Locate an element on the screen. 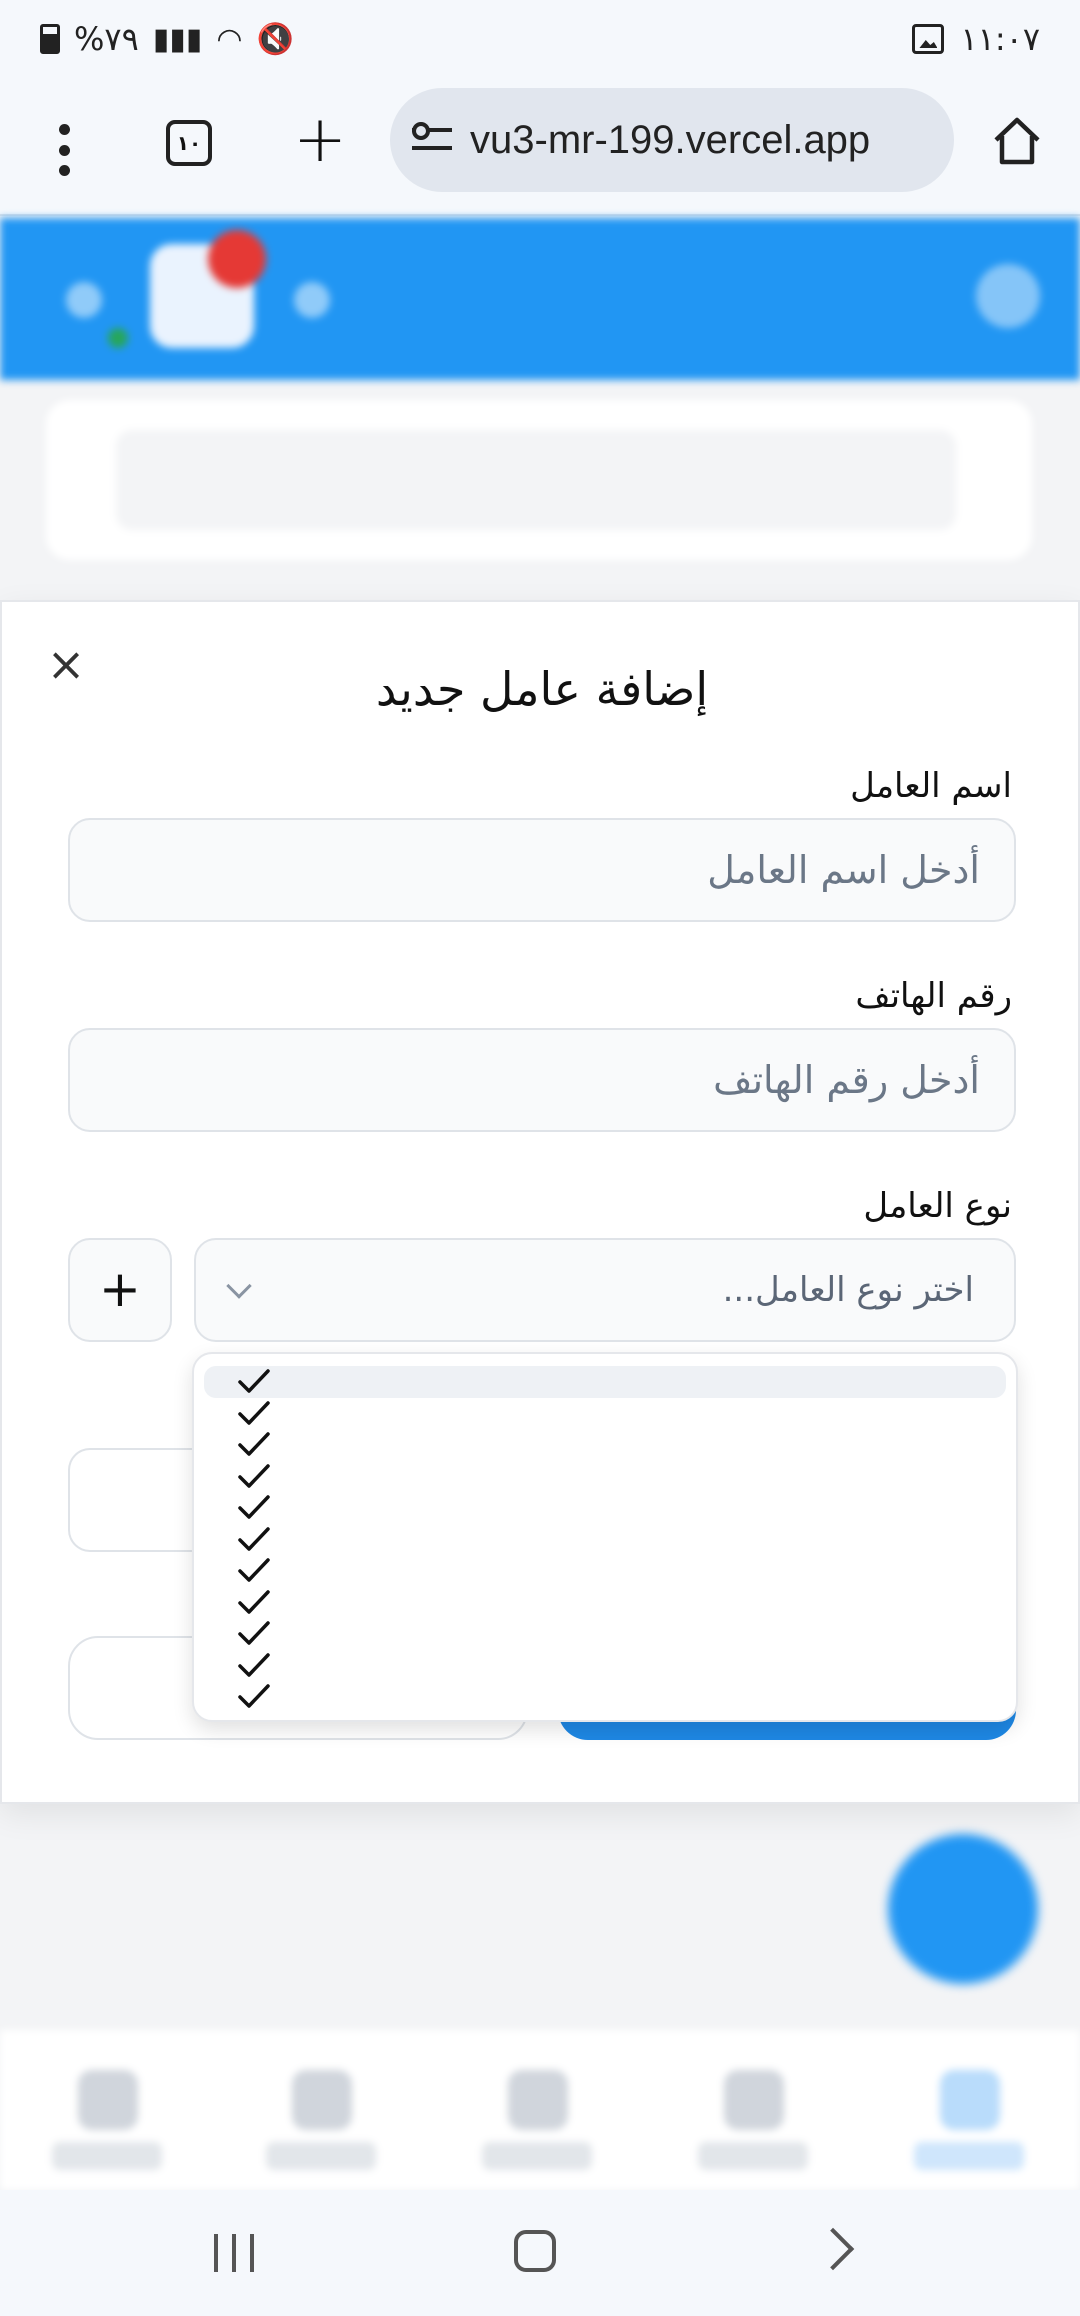 This screenshot has height=2316, width=1080. notification-badge is located at coordinates (237, 259).